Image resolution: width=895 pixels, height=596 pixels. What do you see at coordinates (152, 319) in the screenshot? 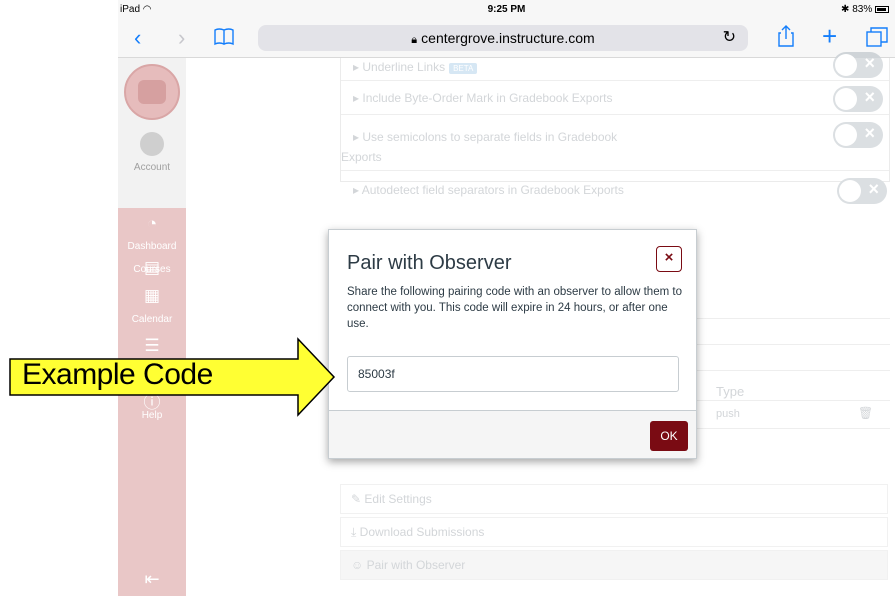
I see `sidebar-item-calendar: Calendar` at bounding box center [152, 319].